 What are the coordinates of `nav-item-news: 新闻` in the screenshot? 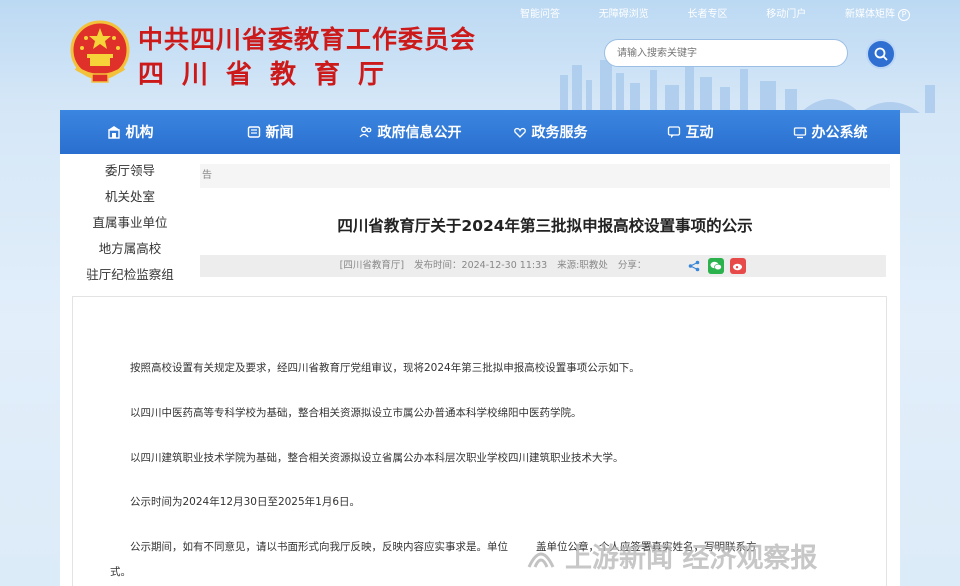 It's located at (270, 132).